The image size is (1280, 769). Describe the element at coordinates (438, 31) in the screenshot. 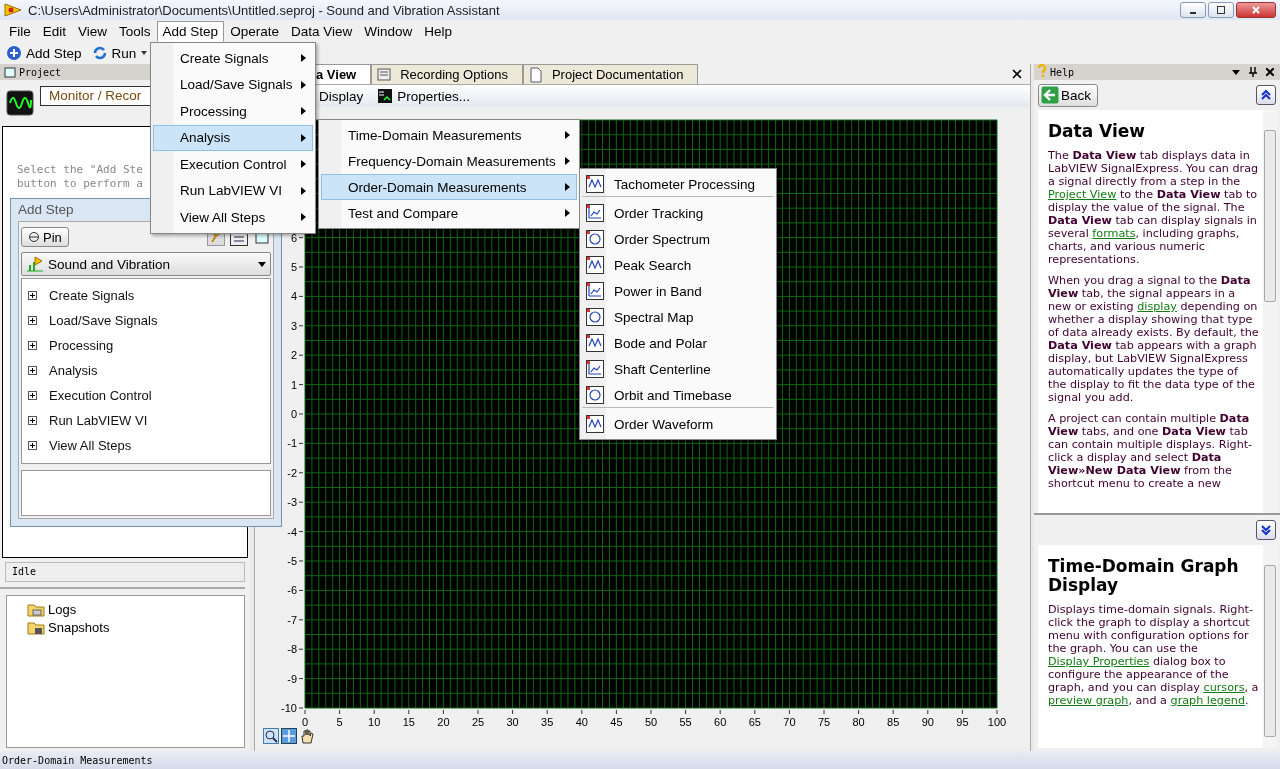

I see `menu-item: Help` at that location.